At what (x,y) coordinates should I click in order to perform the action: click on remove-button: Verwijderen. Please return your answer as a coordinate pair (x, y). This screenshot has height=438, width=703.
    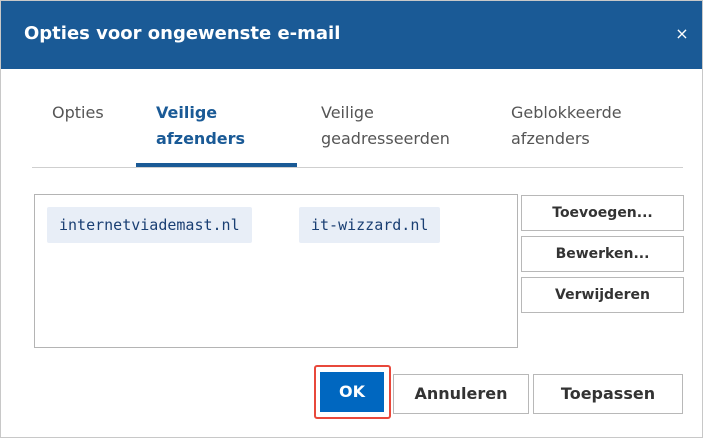
    Looking at the image, I should click on (602, 295).